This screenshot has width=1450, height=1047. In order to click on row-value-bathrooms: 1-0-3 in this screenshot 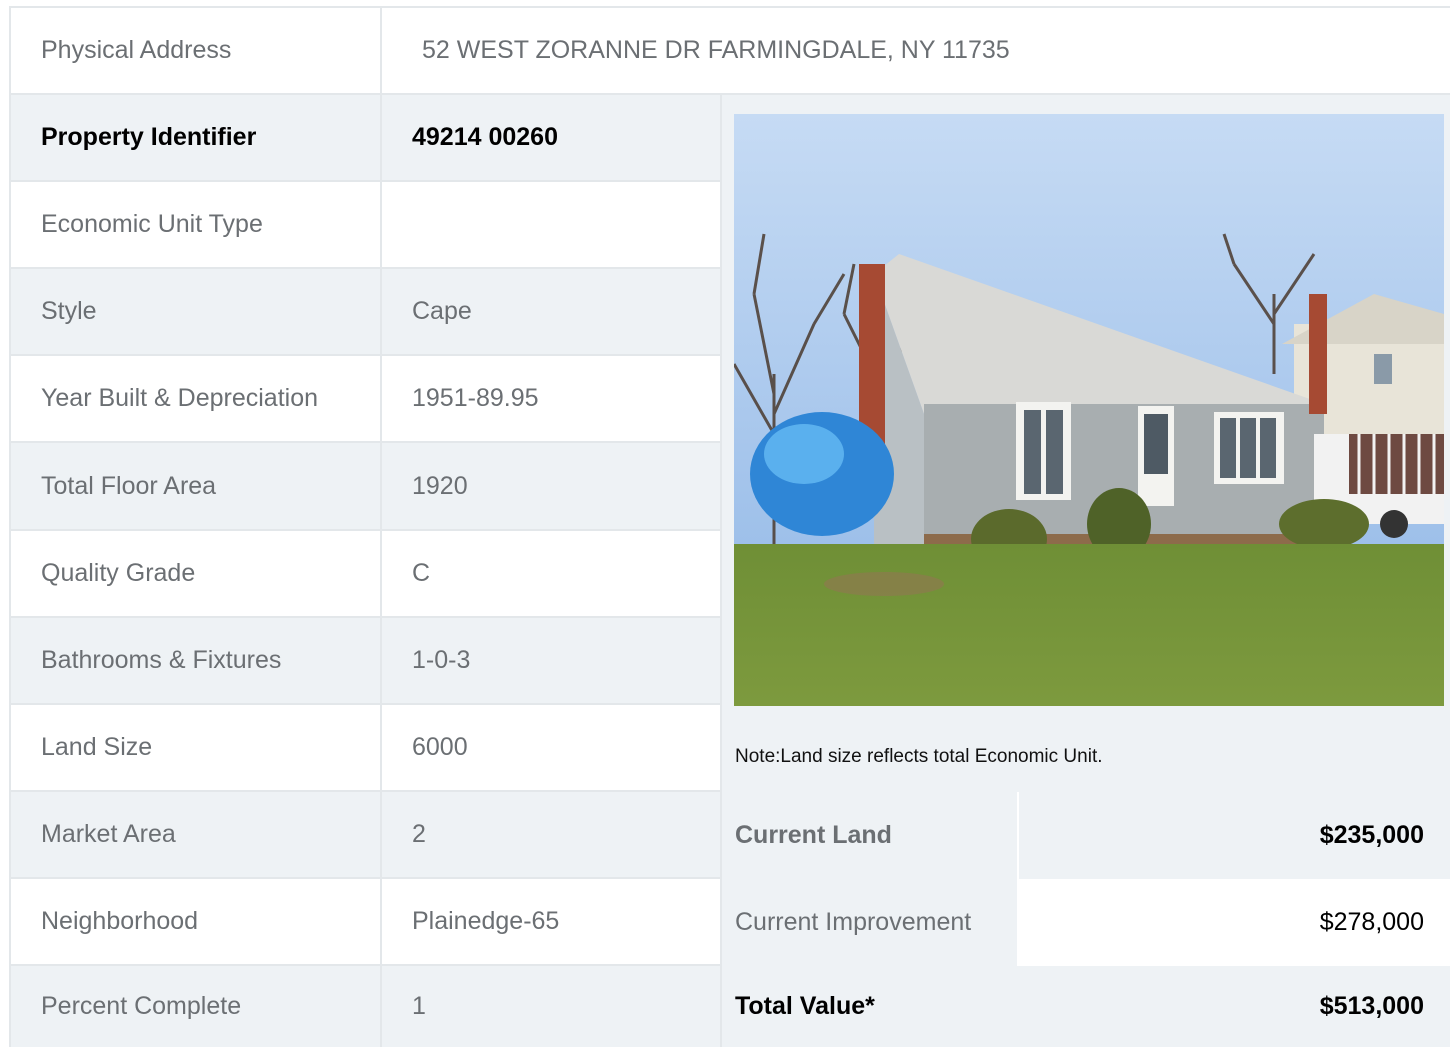, I will do `click(552, 661)`.